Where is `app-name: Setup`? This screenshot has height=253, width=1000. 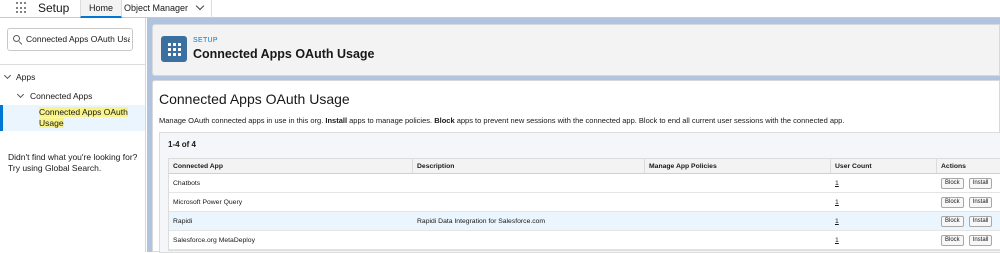 app-name: Setup is located at coordinates (54, 8).